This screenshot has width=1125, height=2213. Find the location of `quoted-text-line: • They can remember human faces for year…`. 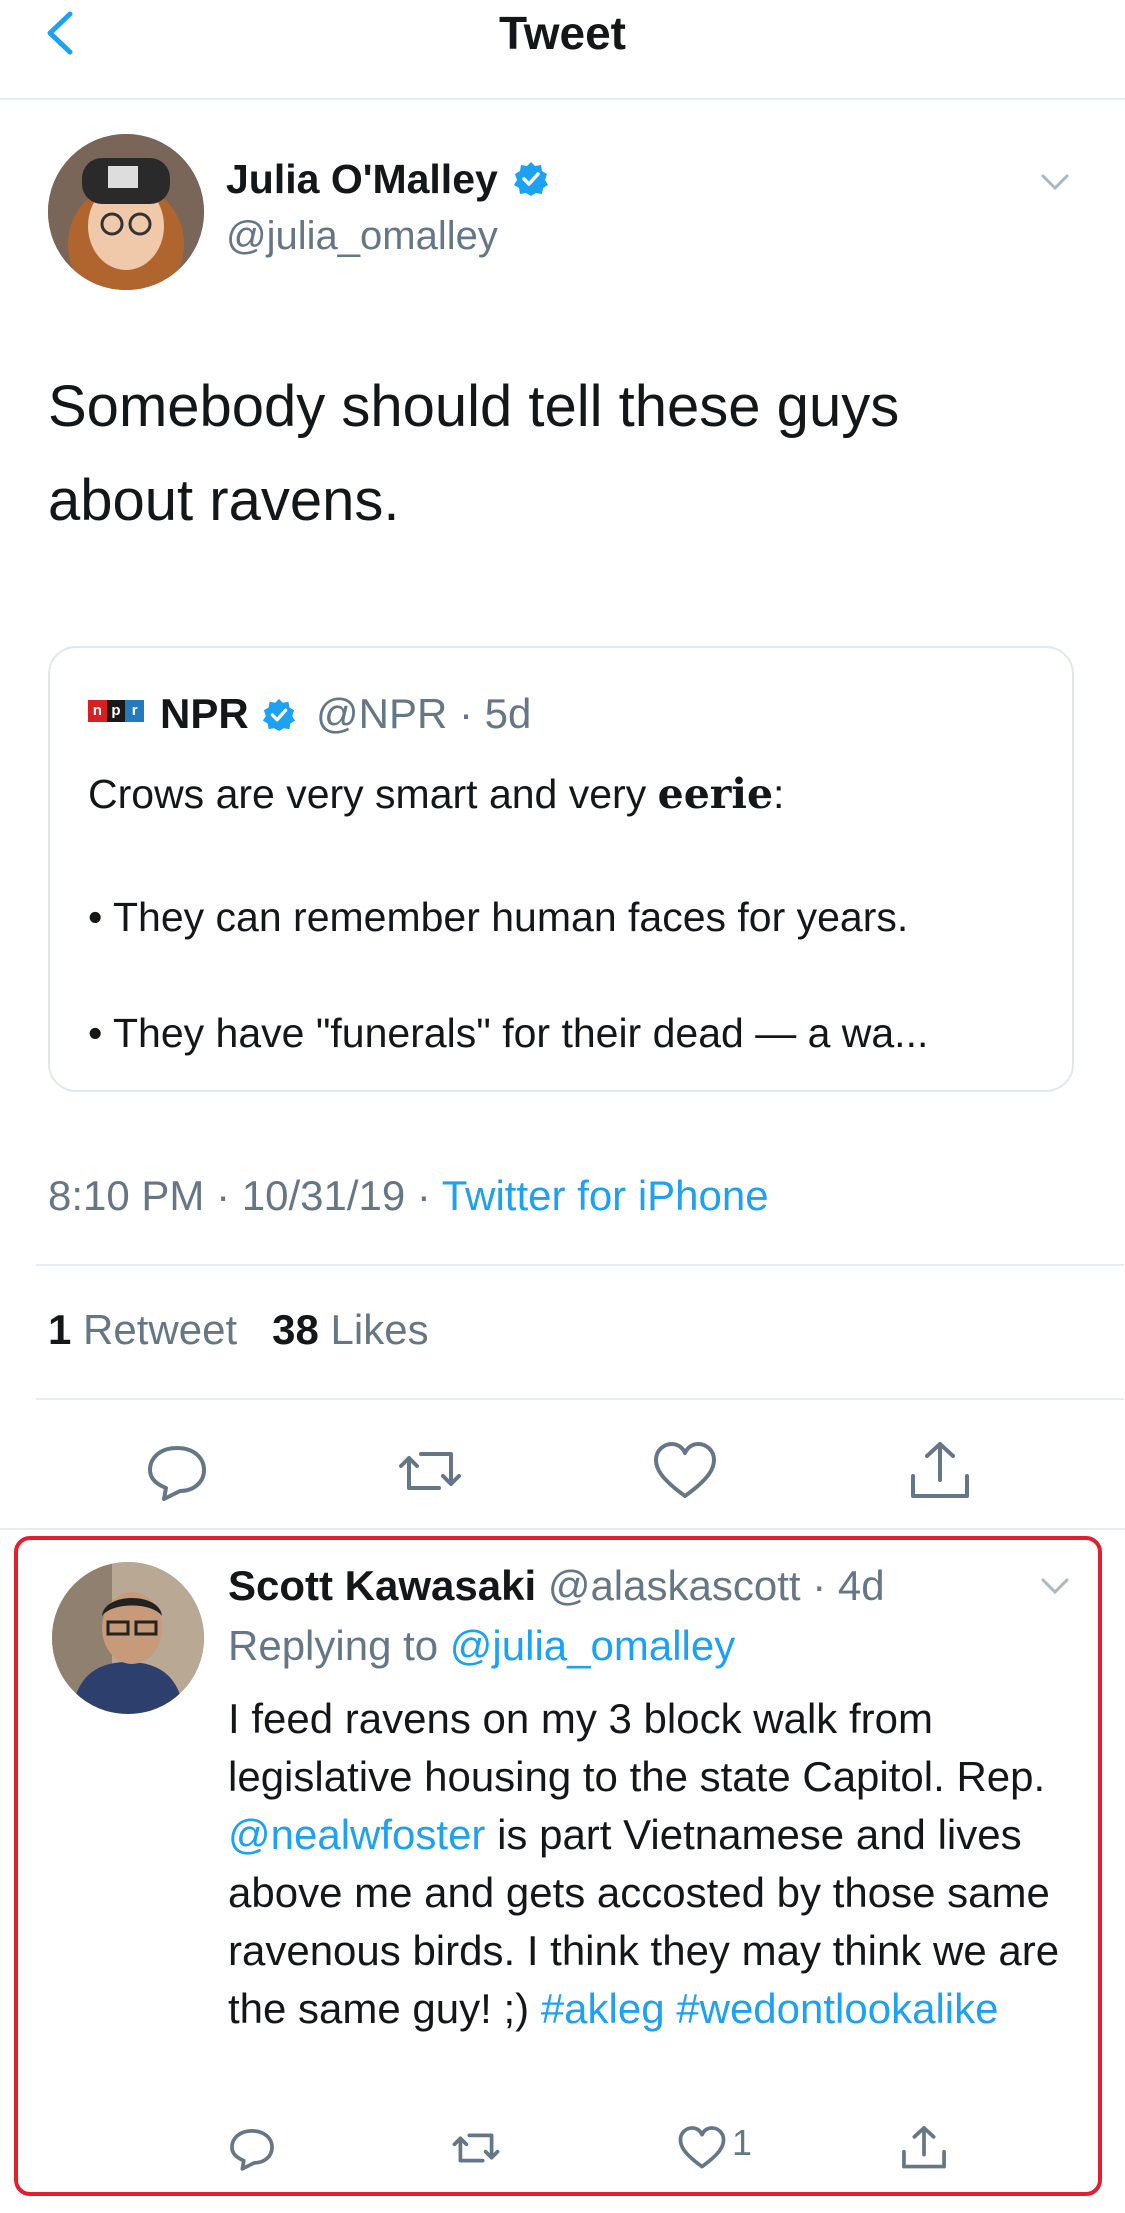

quoted-text-line: • They can remember human faces for year… is located at coordinates (498, 917).